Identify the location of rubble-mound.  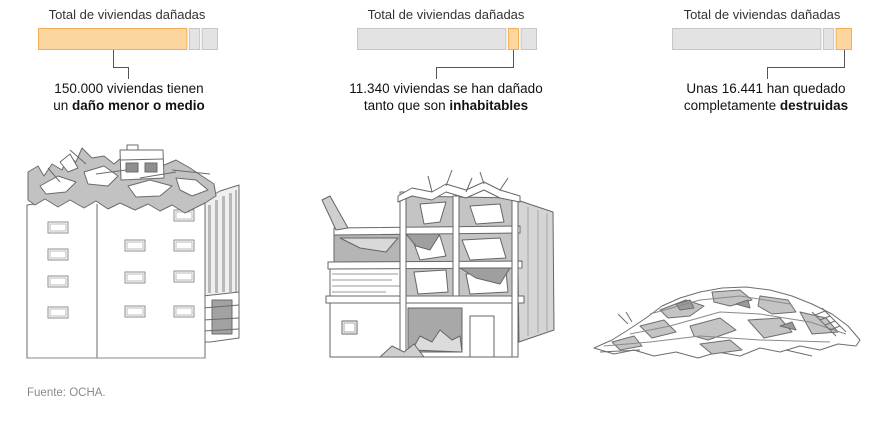
(727, 322).